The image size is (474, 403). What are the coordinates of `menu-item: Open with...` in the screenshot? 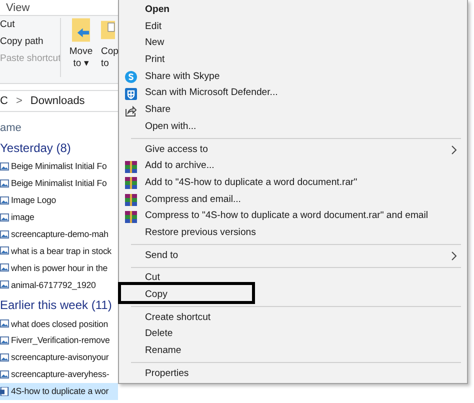 It's located at (293, 127).